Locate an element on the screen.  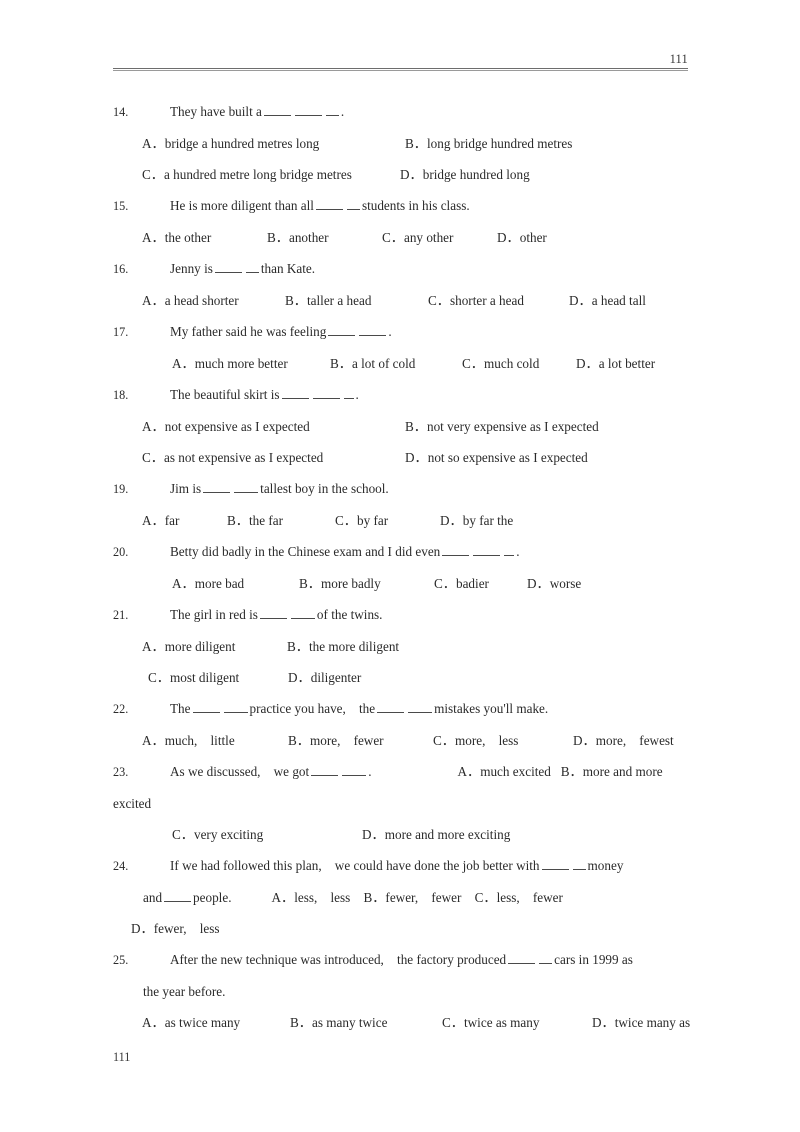
option-text: twice many as is located at coordinates (652, 1022).